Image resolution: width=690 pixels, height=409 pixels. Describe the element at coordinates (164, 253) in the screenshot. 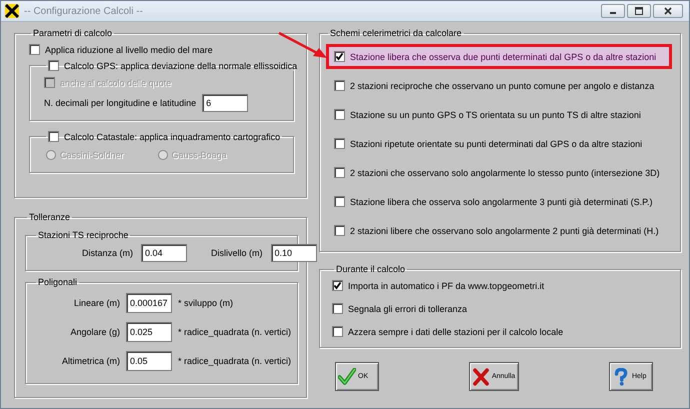

I see `input-field: 0.04` at that location.